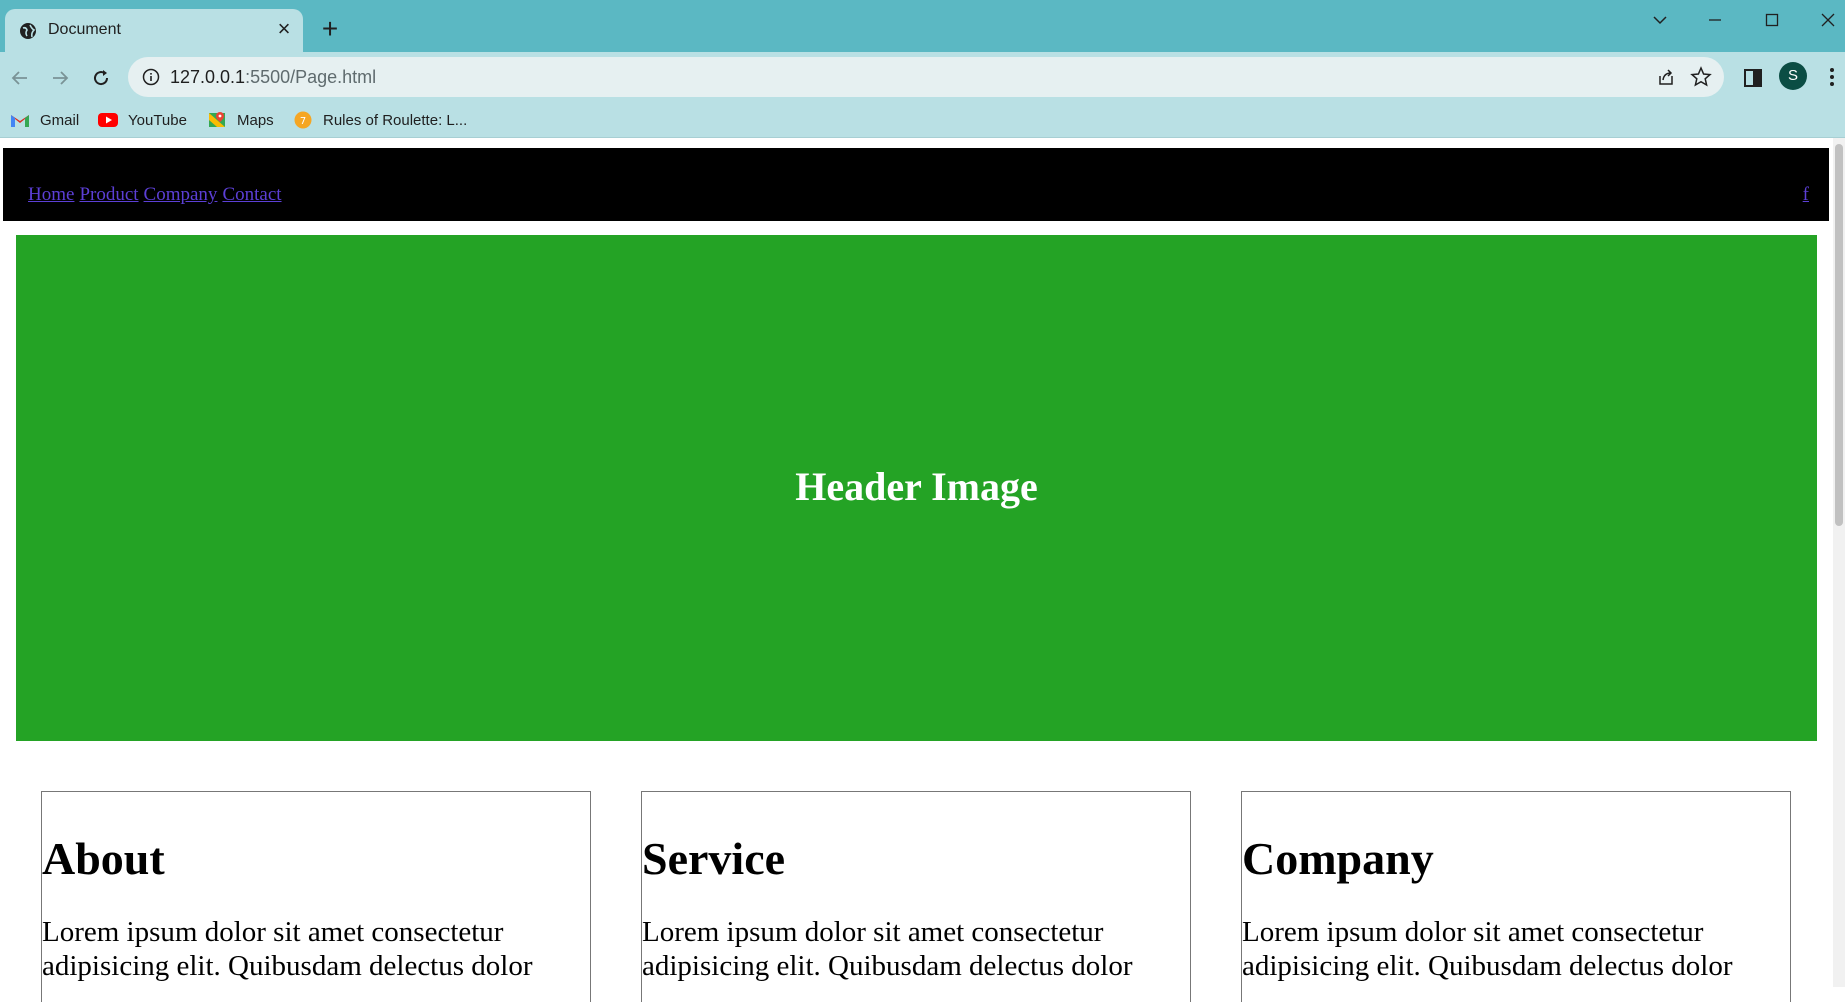  What do you see at coordinates (1666, 77) in the screenshot?
I see `share-icon` at bounding box center [1666, 77].